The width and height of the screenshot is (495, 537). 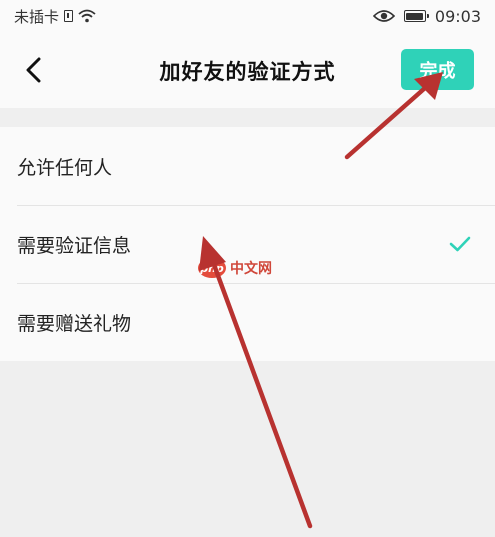 What do you see at coordinates (74, 245) in the screenshot?
I see `option-label: 需要验证信息` at bounding box center [74, 245].